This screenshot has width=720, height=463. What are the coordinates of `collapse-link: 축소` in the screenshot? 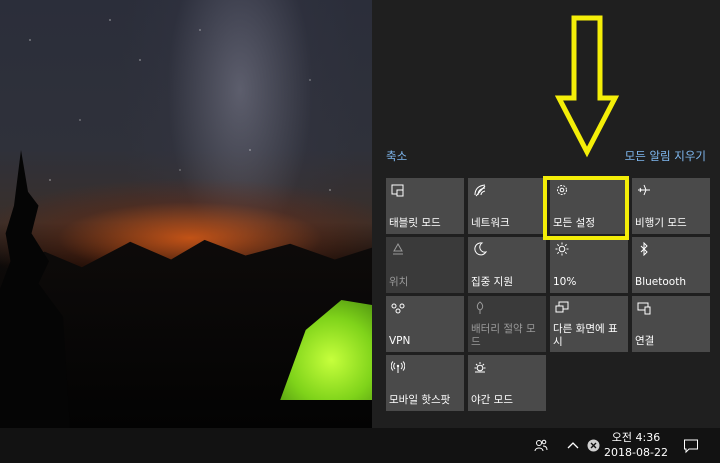 It's located at (396, 156).